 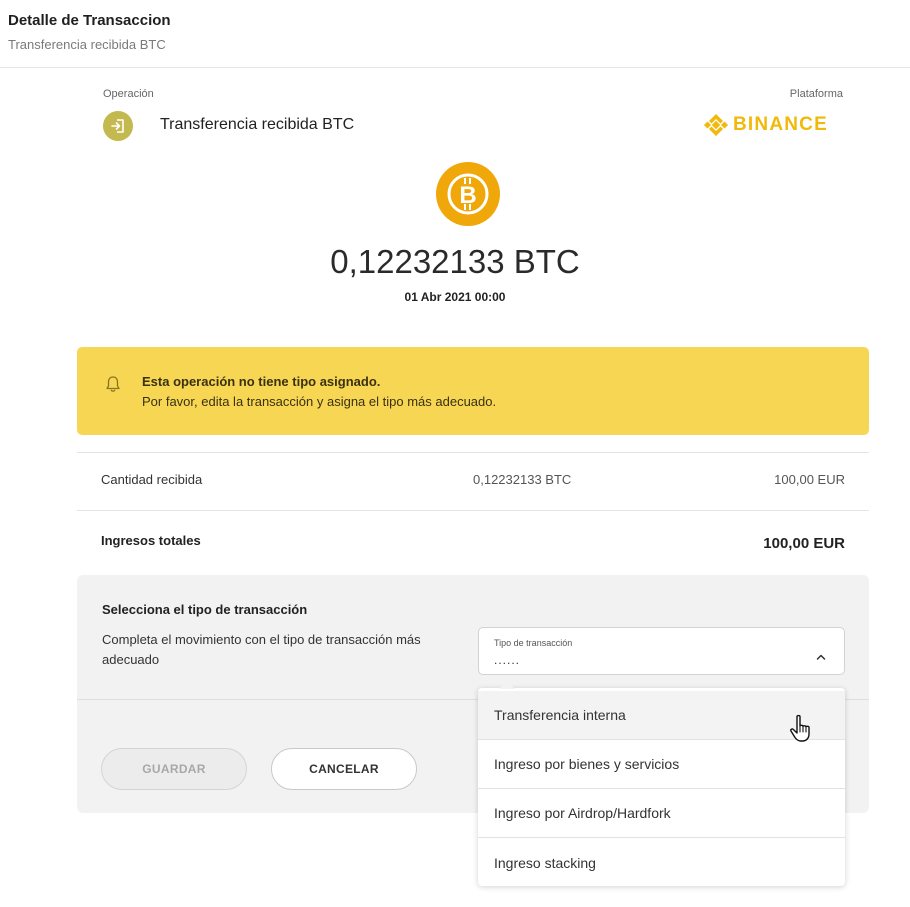 What do you see at coordinates (152, 479) in the screenshot?
I see `row-label: Cantidad recibida` at bounding box center [152, 479].